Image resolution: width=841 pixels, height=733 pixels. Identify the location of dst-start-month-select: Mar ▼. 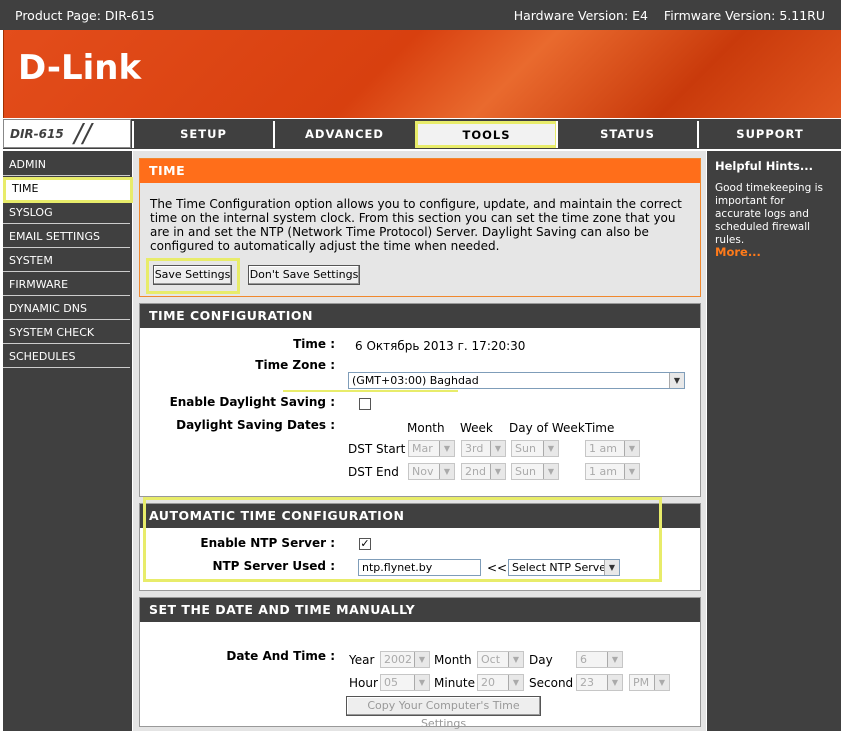
(431, 448).